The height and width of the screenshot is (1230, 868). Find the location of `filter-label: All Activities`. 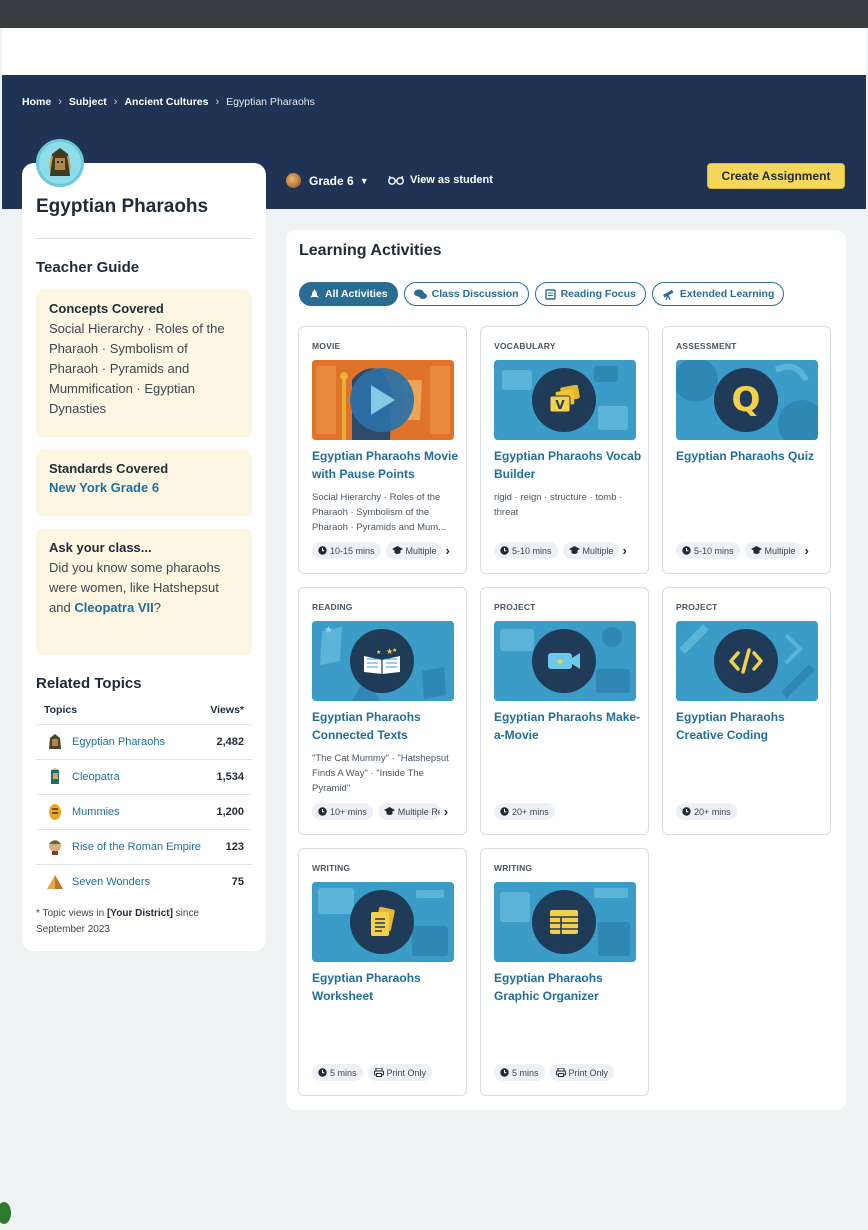

filter-label: All Activities is located at coordinates (356, 294).